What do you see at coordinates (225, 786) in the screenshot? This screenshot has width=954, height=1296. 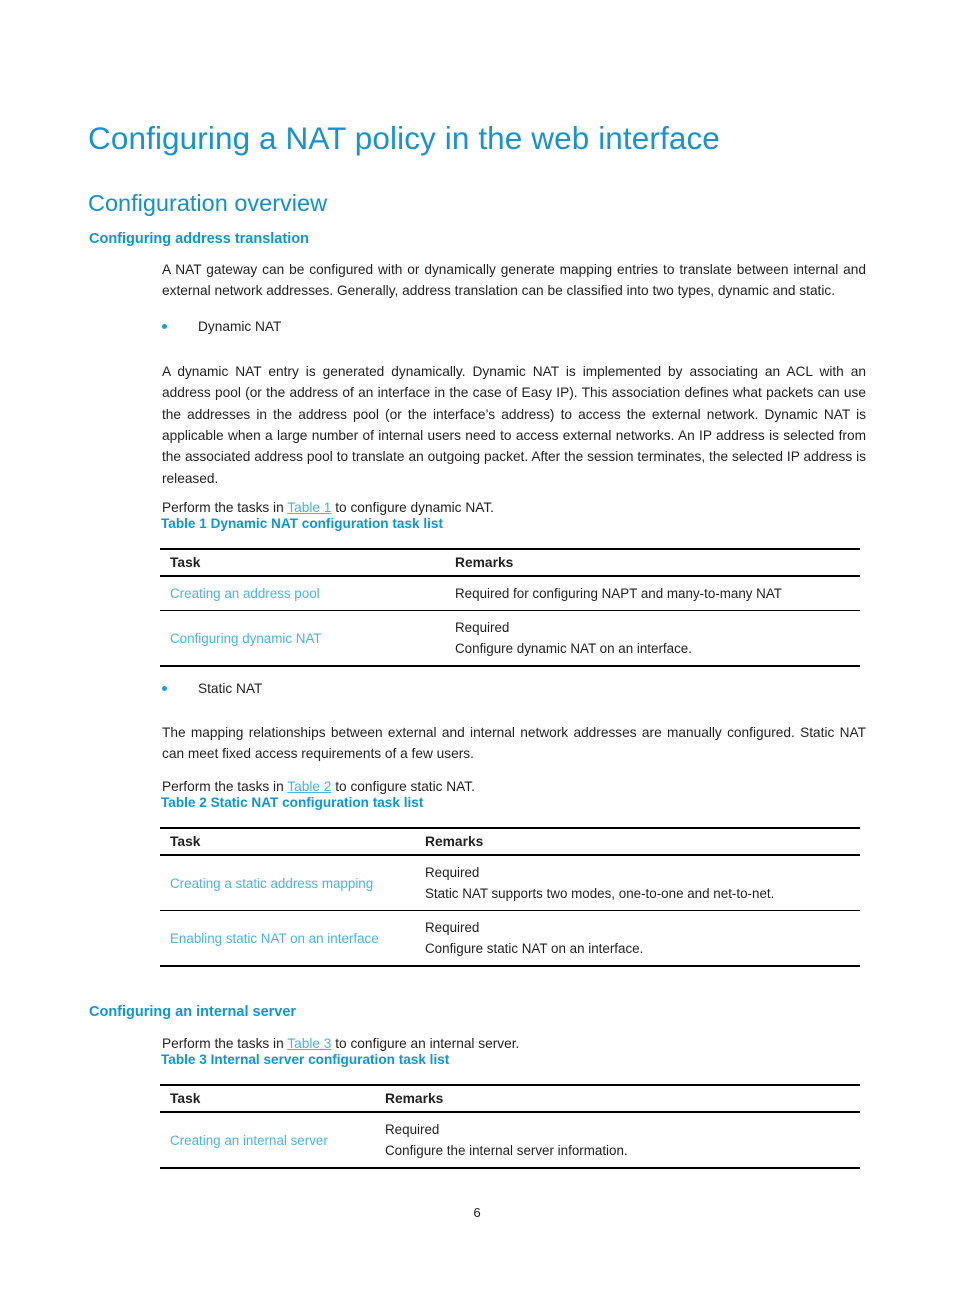 I see `perform-text-prefix-2: Perform the tasks in` at bounding box center [225, 786].